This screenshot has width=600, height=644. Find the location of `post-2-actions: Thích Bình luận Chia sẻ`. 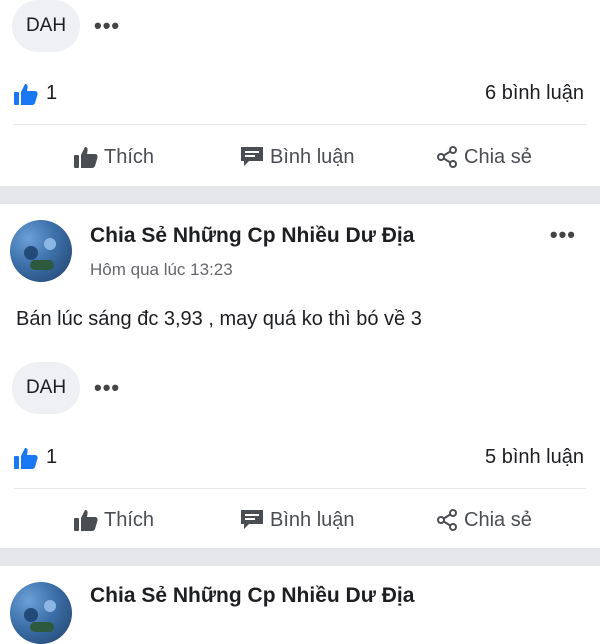

post-2-actions: Thích Bình luận Chia sẻ is located at coordinates (300, 520).